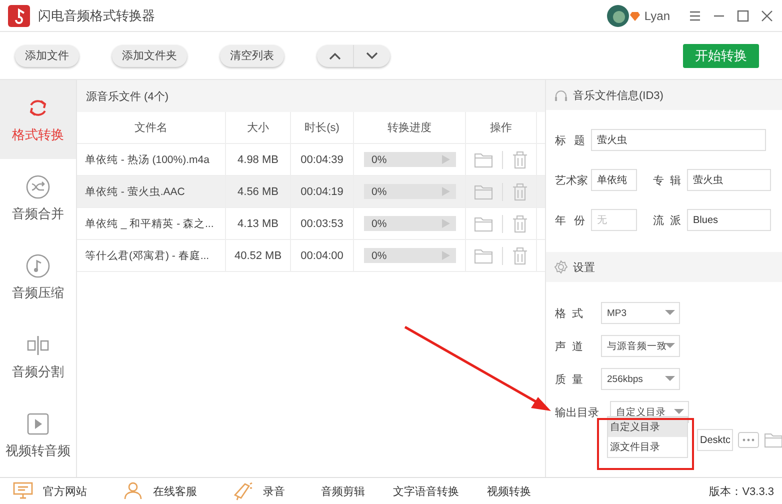 This screenshot has height=504, width=782. What do you see at coordinates (569, 313) in the screenshot?
I see `field-label: 格 式` at bounding box center [569, 313].